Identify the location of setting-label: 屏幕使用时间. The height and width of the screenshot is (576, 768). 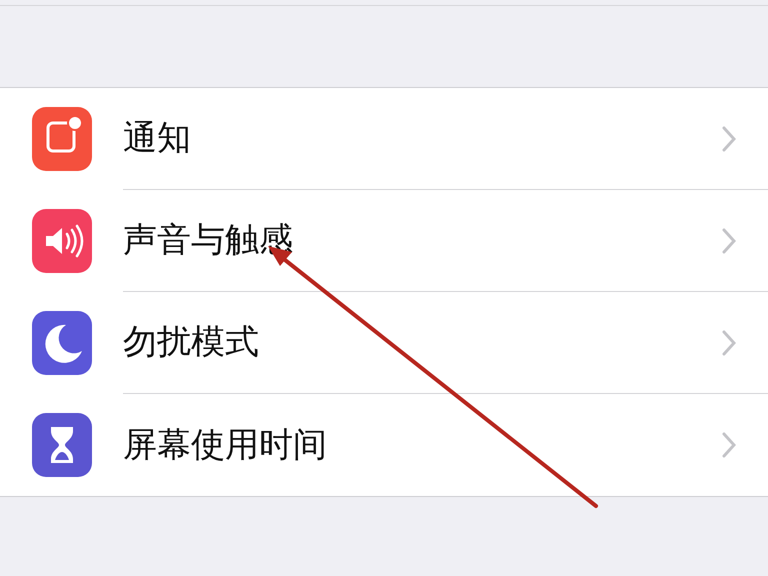
(422, 445).